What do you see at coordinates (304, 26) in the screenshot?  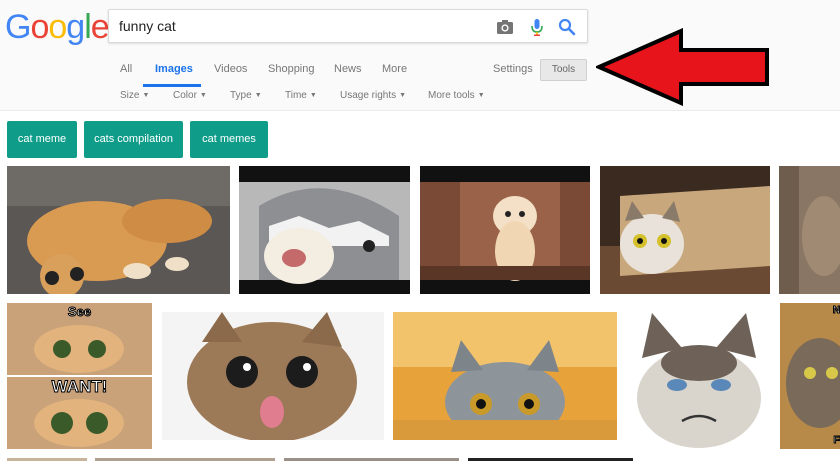 I see `search-input` at bounding box center [304, 26].